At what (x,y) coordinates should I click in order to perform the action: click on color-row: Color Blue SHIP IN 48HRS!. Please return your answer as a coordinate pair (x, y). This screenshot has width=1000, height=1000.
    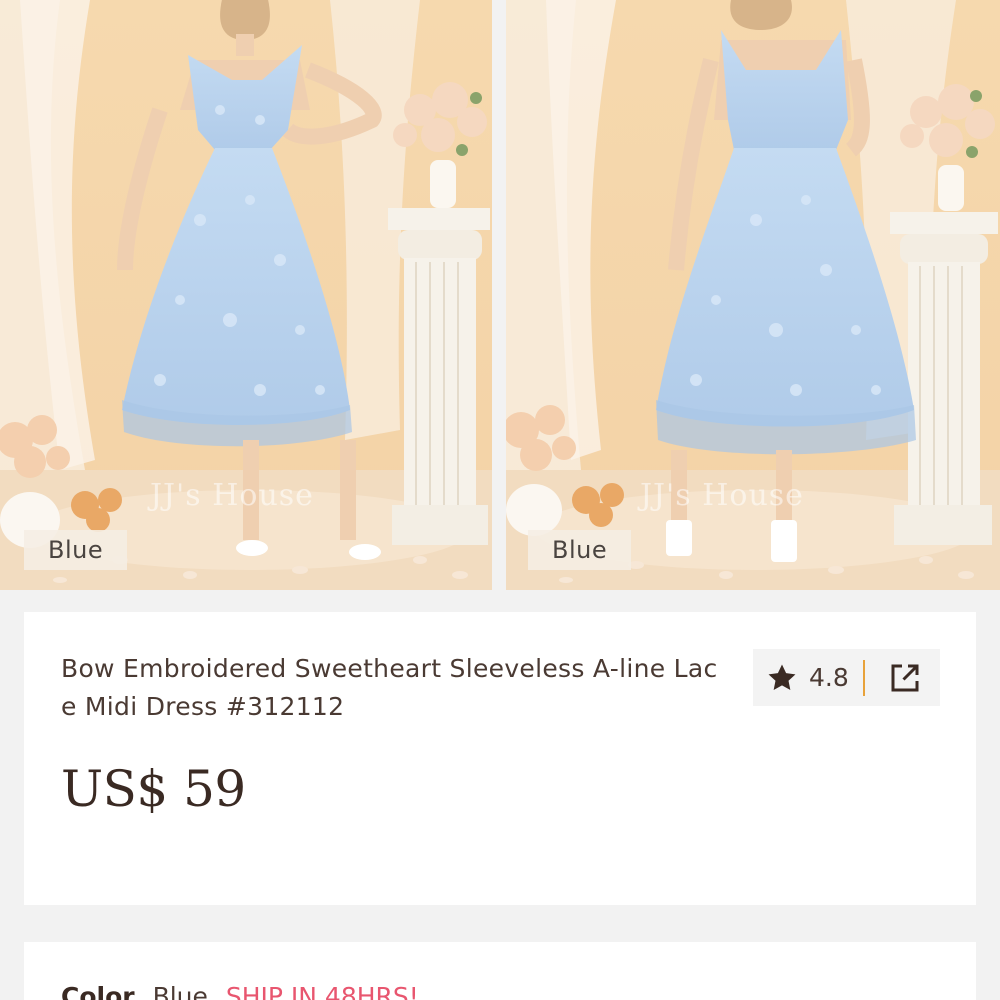
    Looking at the image, I should click on (240, 991).